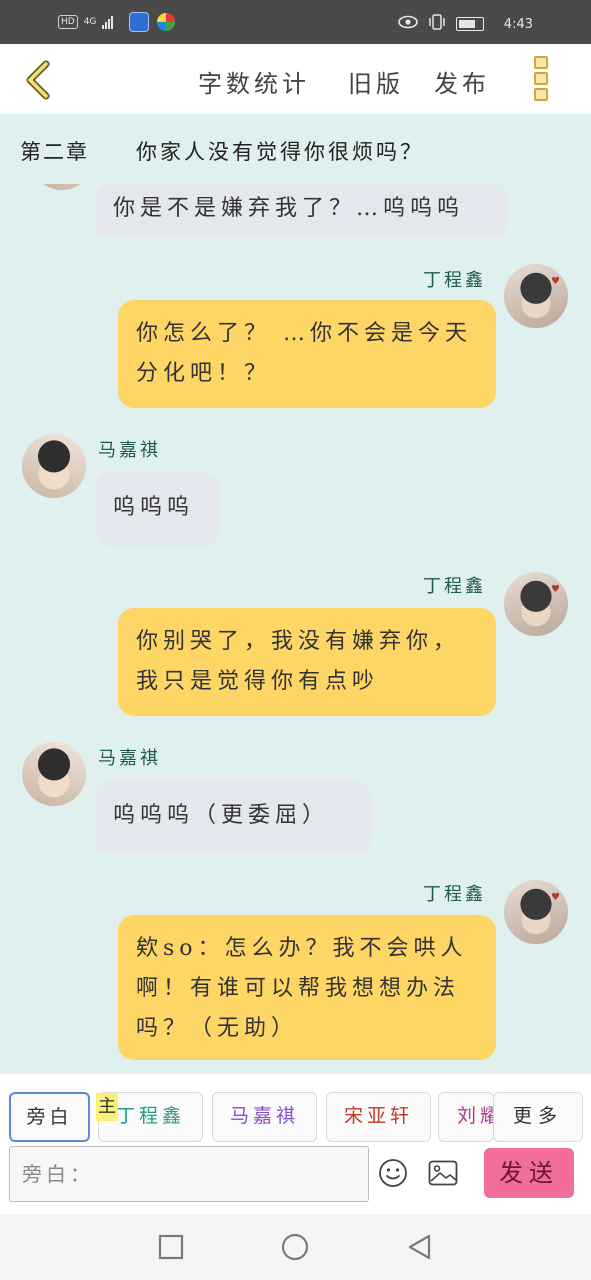 Image resolution: width=591 pixels, height=1280 pixels. Describe the element at coordinates (378, 1117) in the screenshot. I see `role-button-song-yaxuan: 宋亚轩` at that location.